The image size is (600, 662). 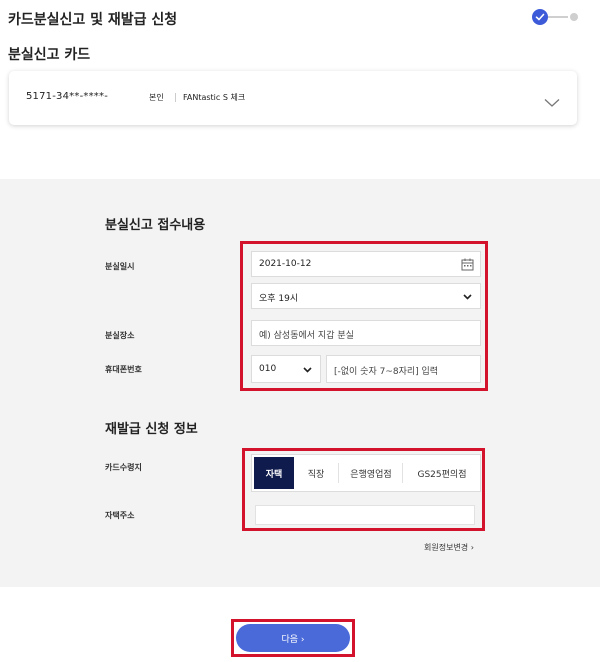 What do you see at coordinates (175, 97) in the screenshot?
I see `divider` at bounding box center [175, 97].